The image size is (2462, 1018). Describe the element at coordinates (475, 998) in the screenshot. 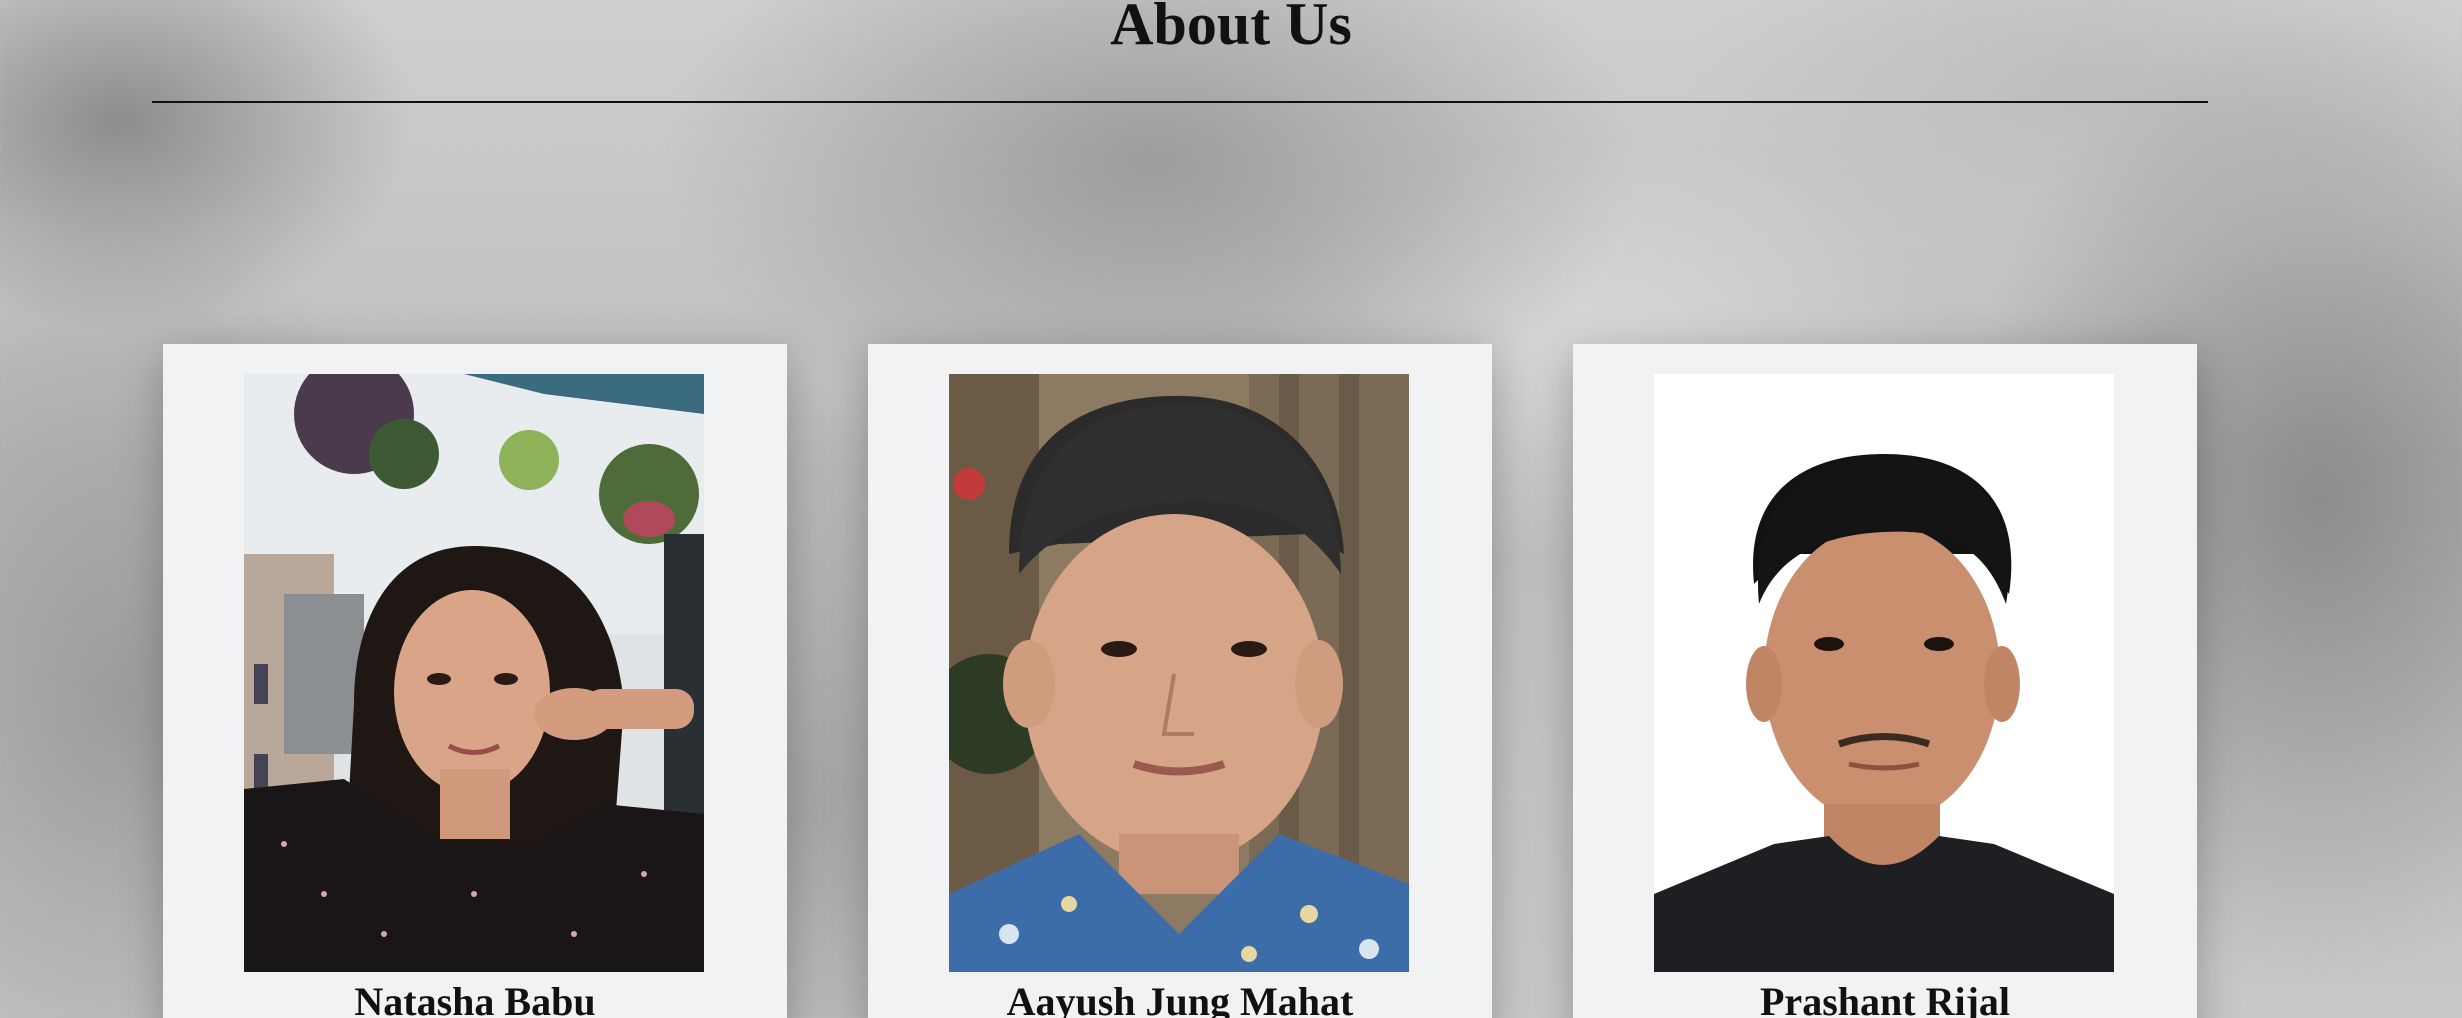

I see `member-name: Natasha Babu` at that location.